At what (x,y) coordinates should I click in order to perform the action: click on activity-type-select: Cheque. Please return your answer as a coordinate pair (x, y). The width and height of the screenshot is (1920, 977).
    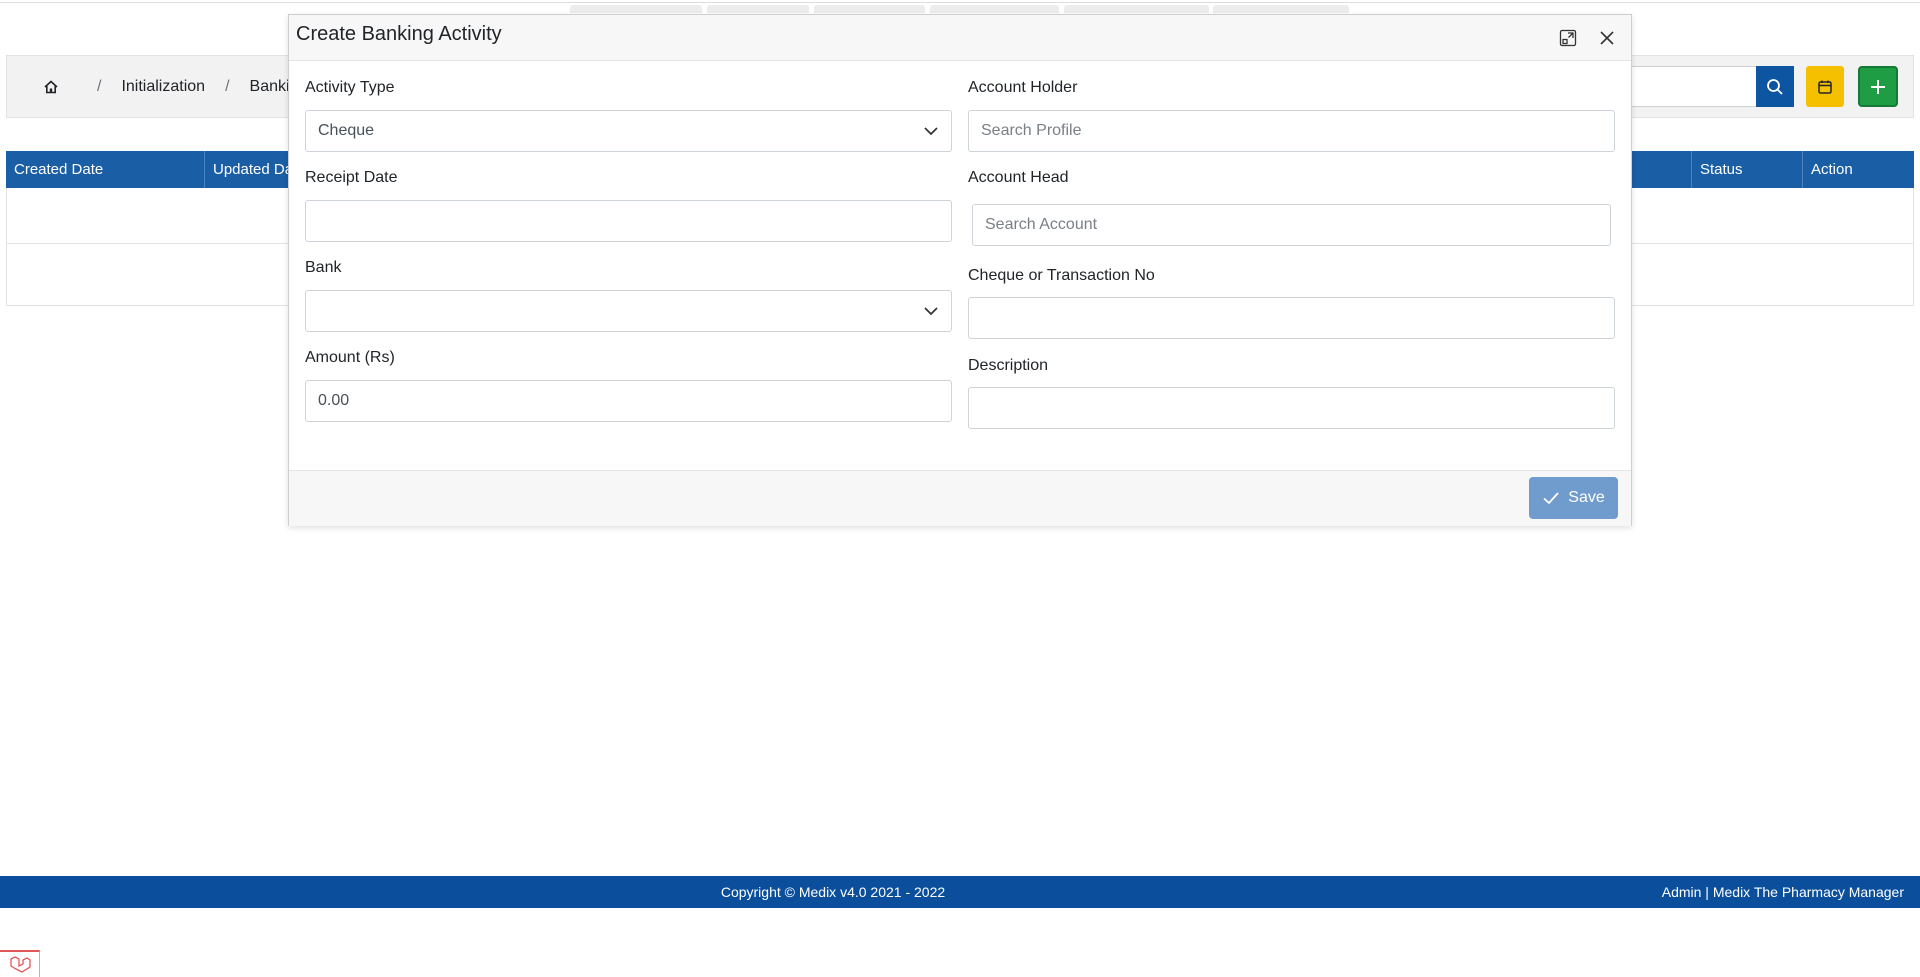
    Looking at the image, I should click on (628, 131).